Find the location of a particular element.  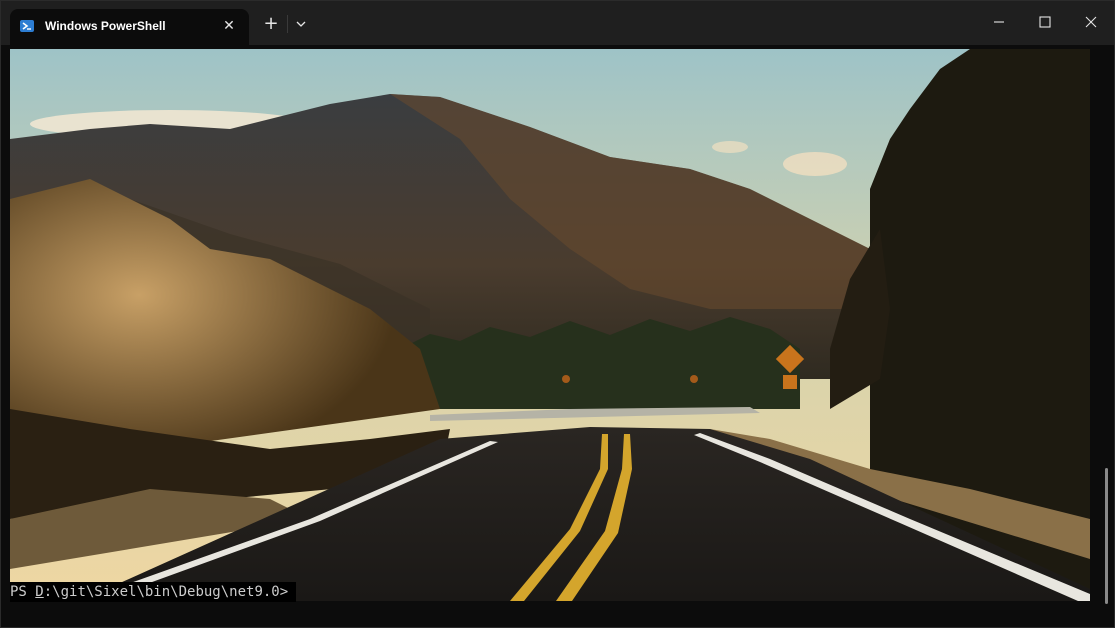

minimize-icon is located at coordinates (999, 22).